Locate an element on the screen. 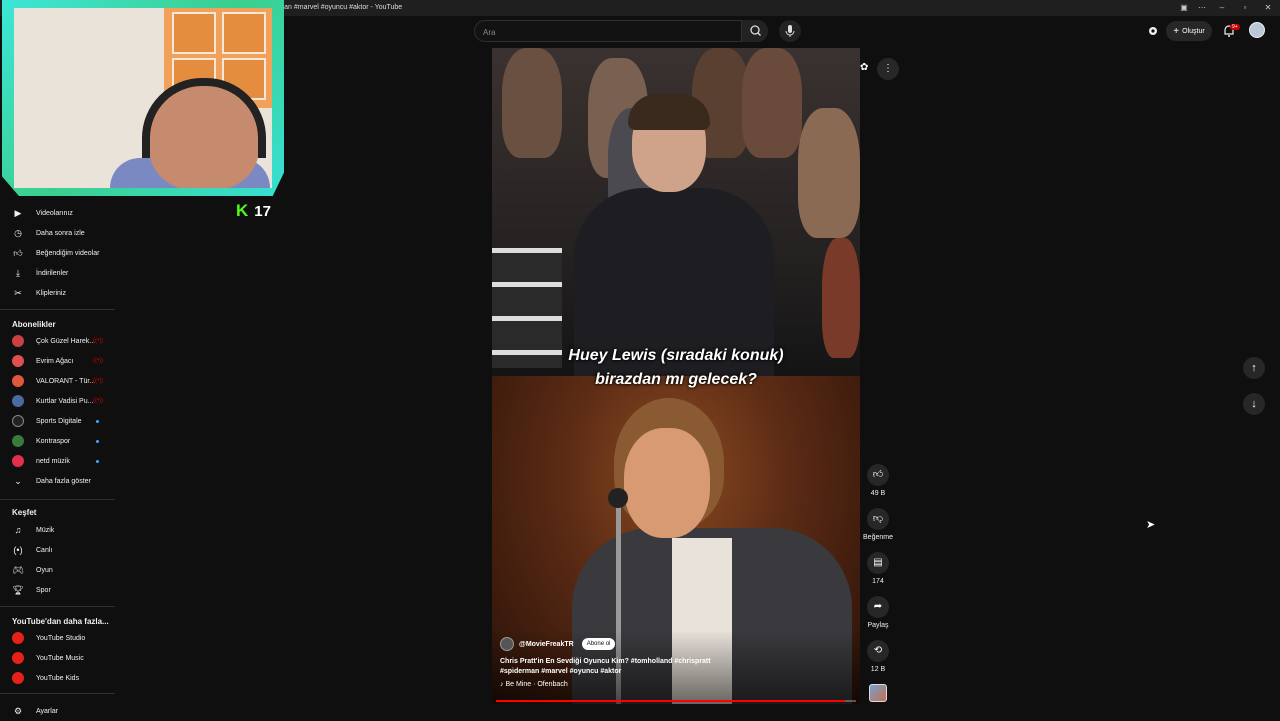 Image resolution: width=1280 pixels, height=721 pixels. subscription-item: netd müzik is located at coordinates (57, 461).